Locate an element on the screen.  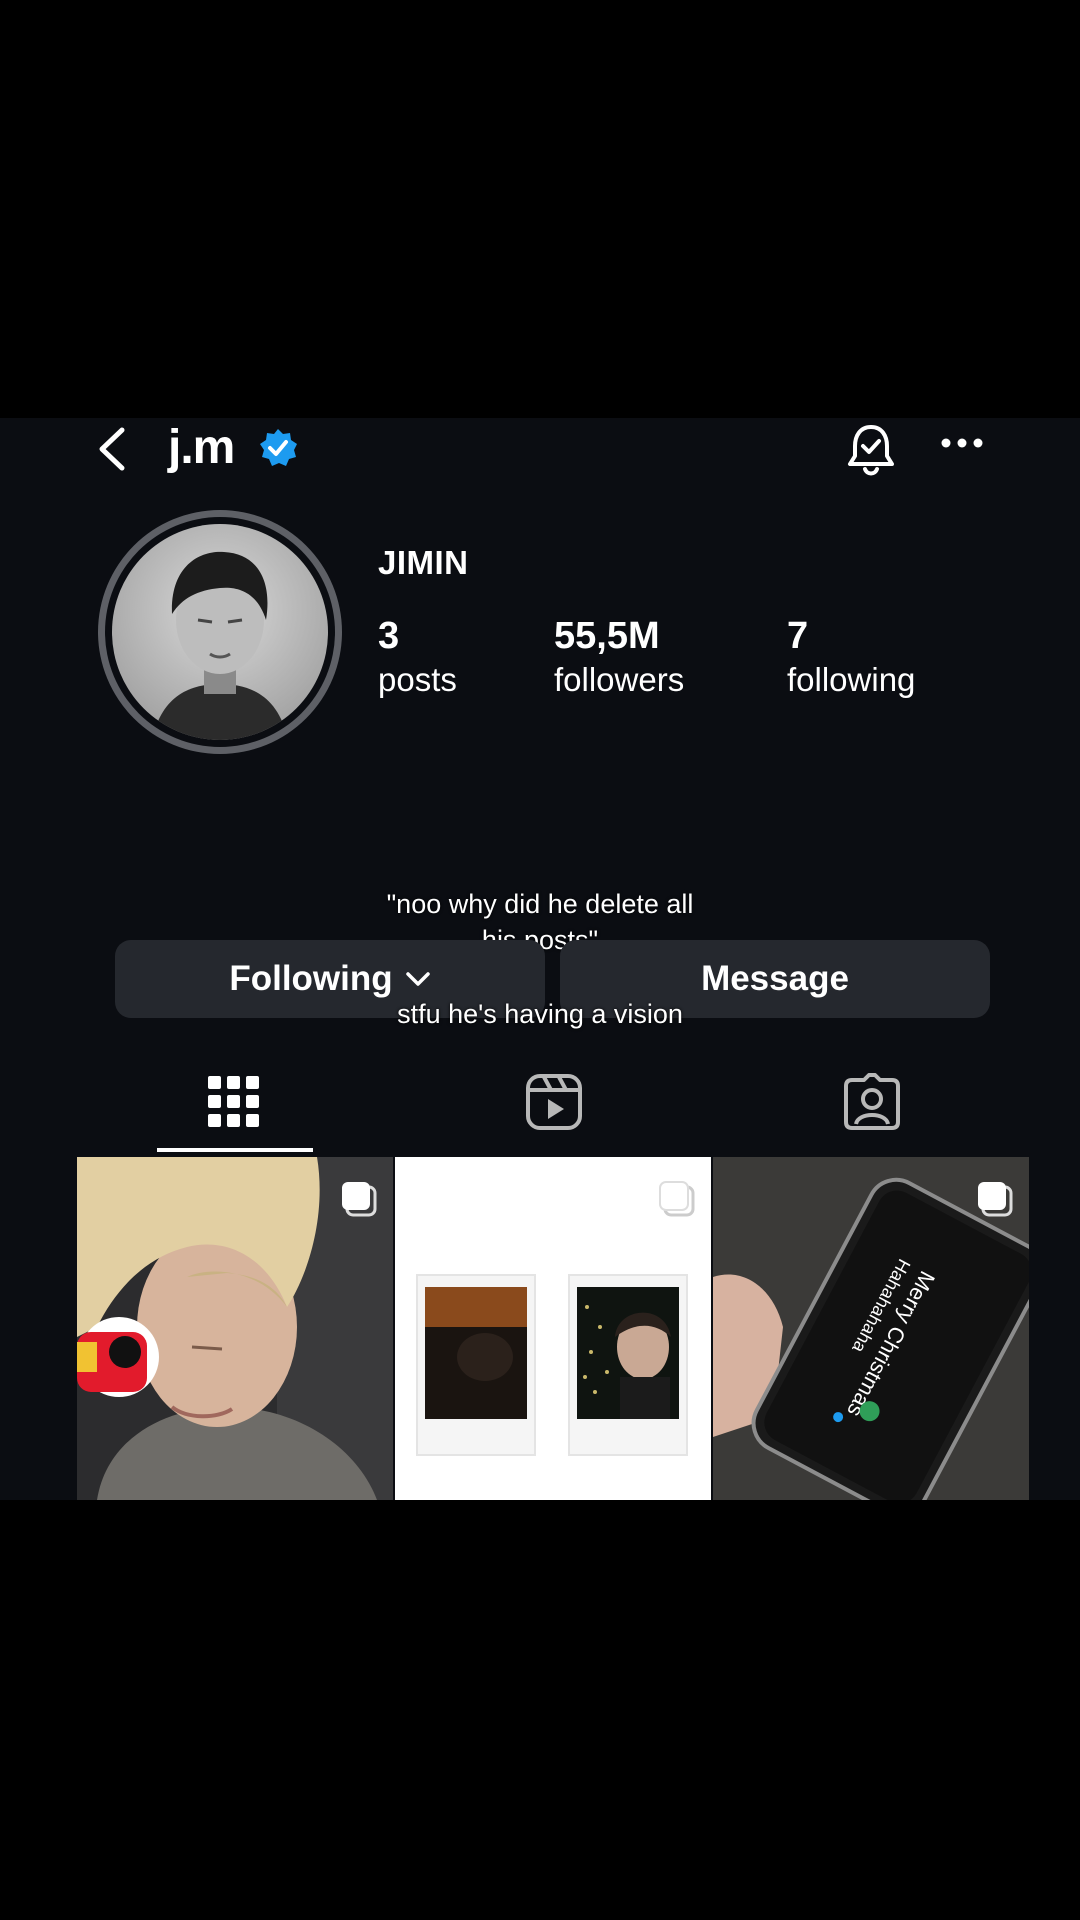
caption-overlay-bottom: stfu he's having a vision is located at coordinates (540, 1014).